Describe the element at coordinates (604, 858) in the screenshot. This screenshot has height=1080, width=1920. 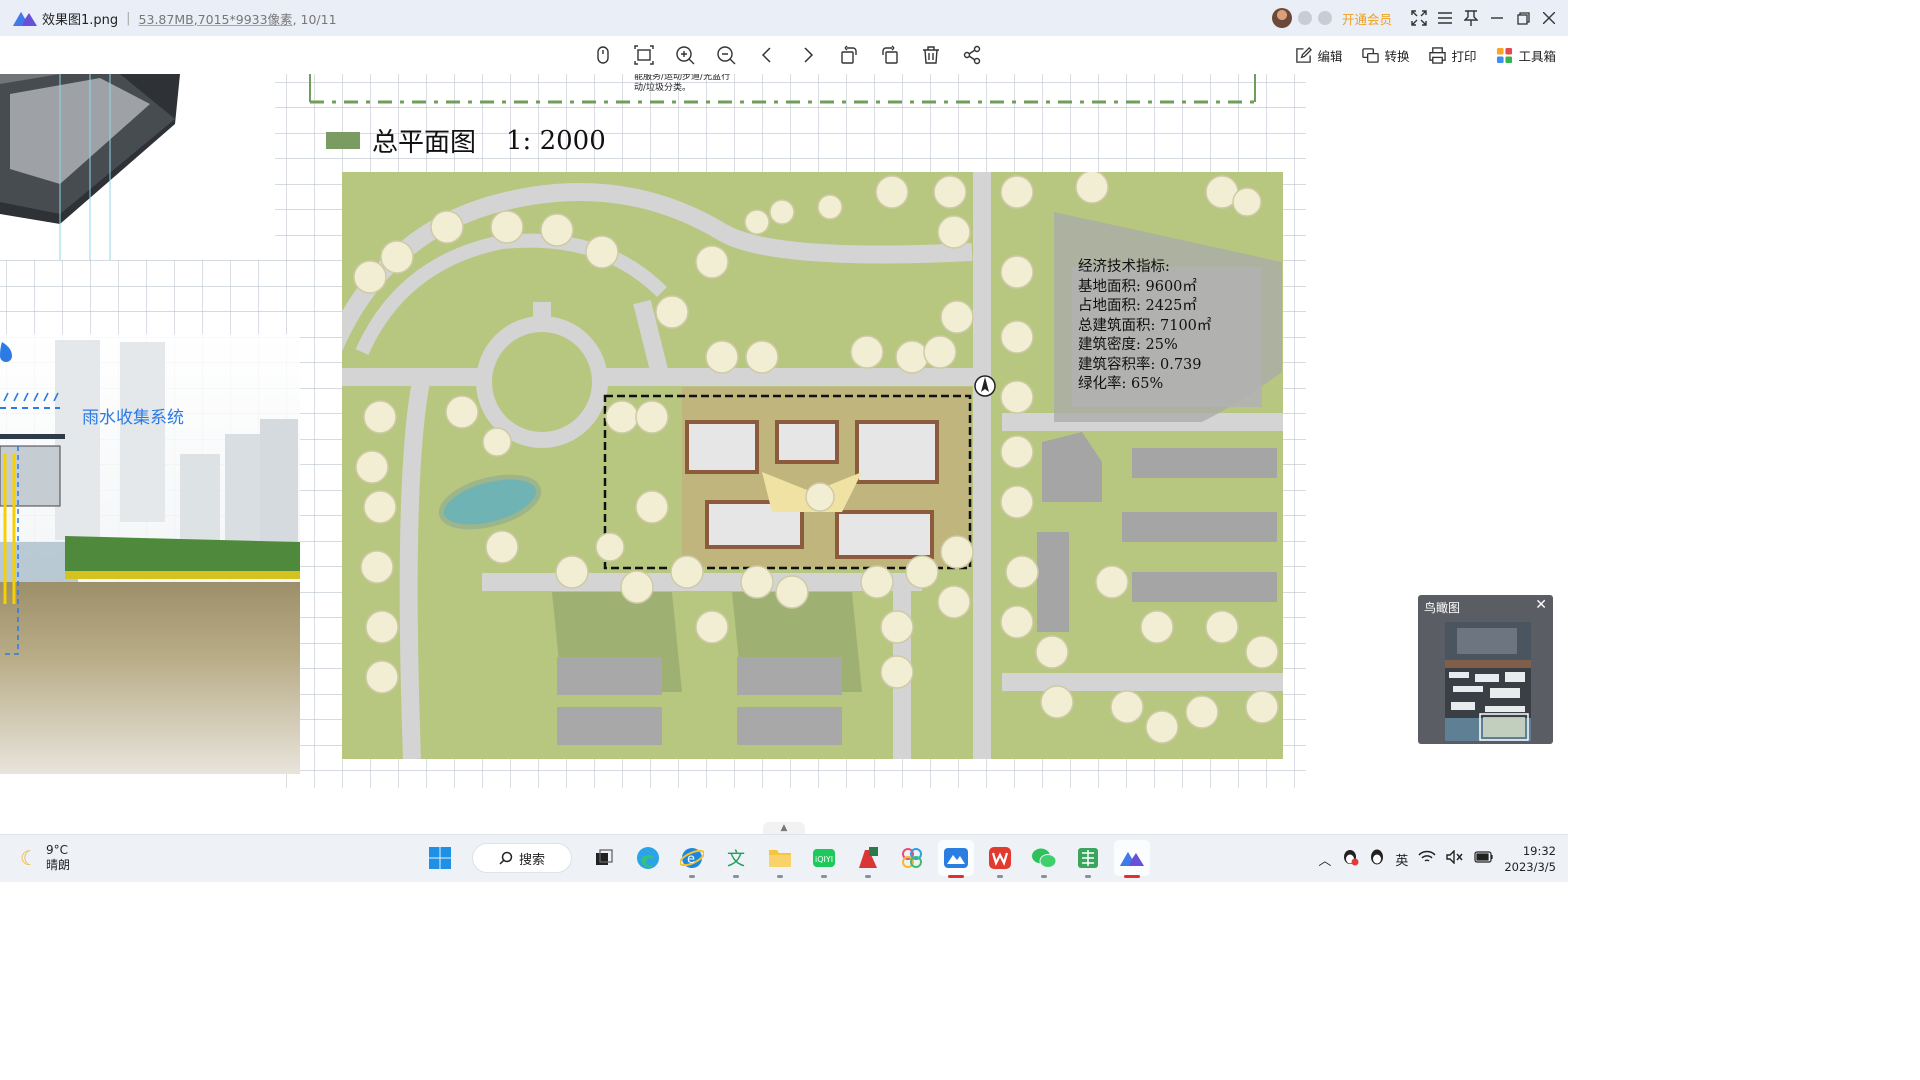
I see `task-view-icon` at that location.